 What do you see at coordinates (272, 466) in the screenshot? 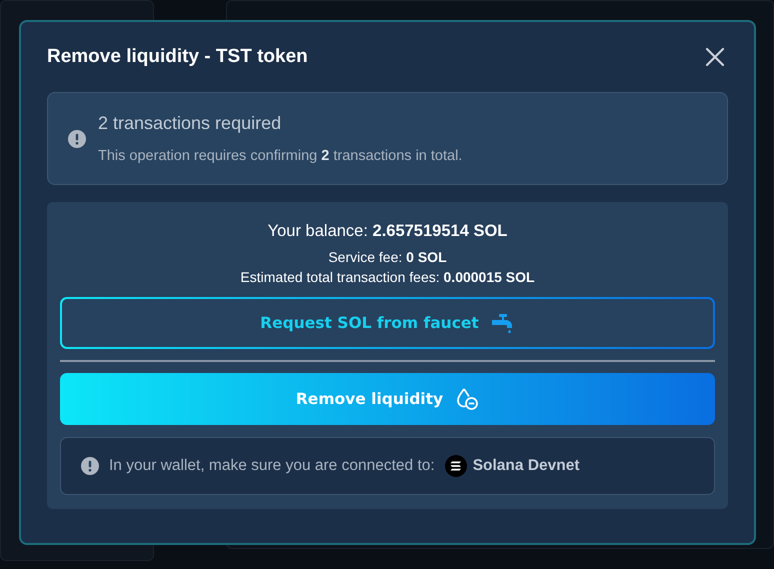
I see `network-notice-text: In your wallet, make sure you are connected to:` at bounding box center [272, 466].